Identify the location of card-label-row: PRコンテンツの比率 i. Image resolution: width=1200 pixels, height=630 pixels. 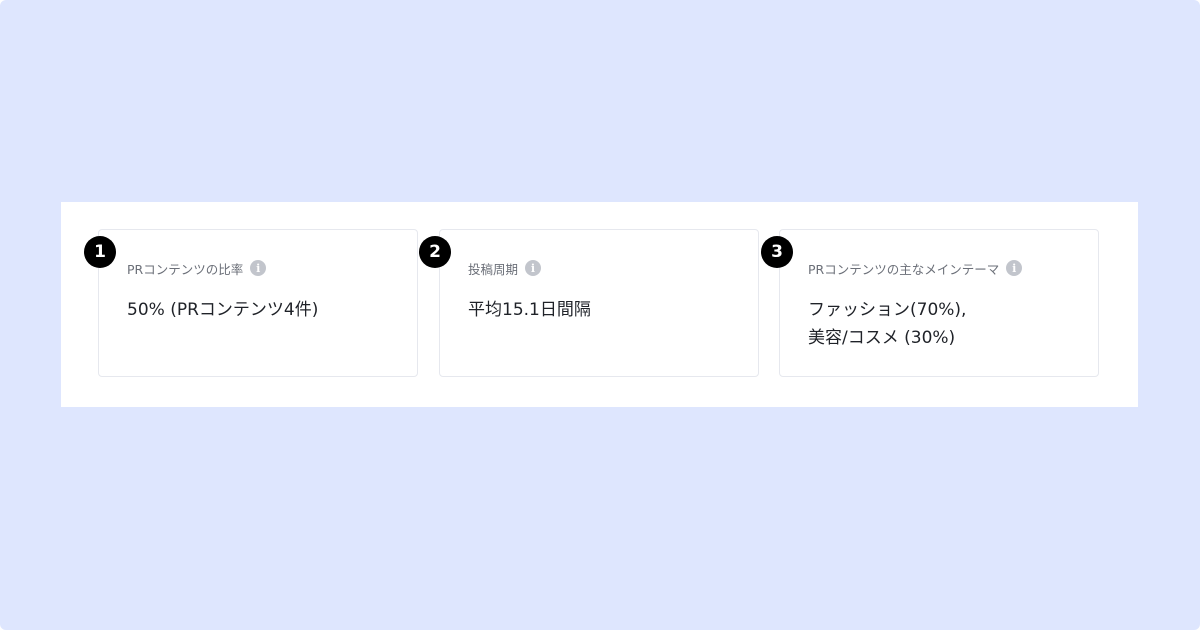
(197, 268).